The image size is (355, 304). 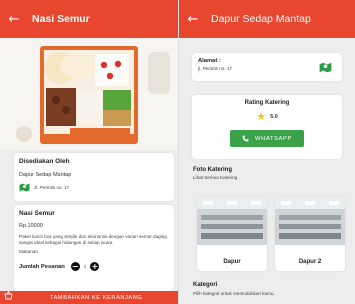 What do you see at coordinates (245, 138) in the screenshot?
I see `phone-icon` at bounding box center [245, 138].